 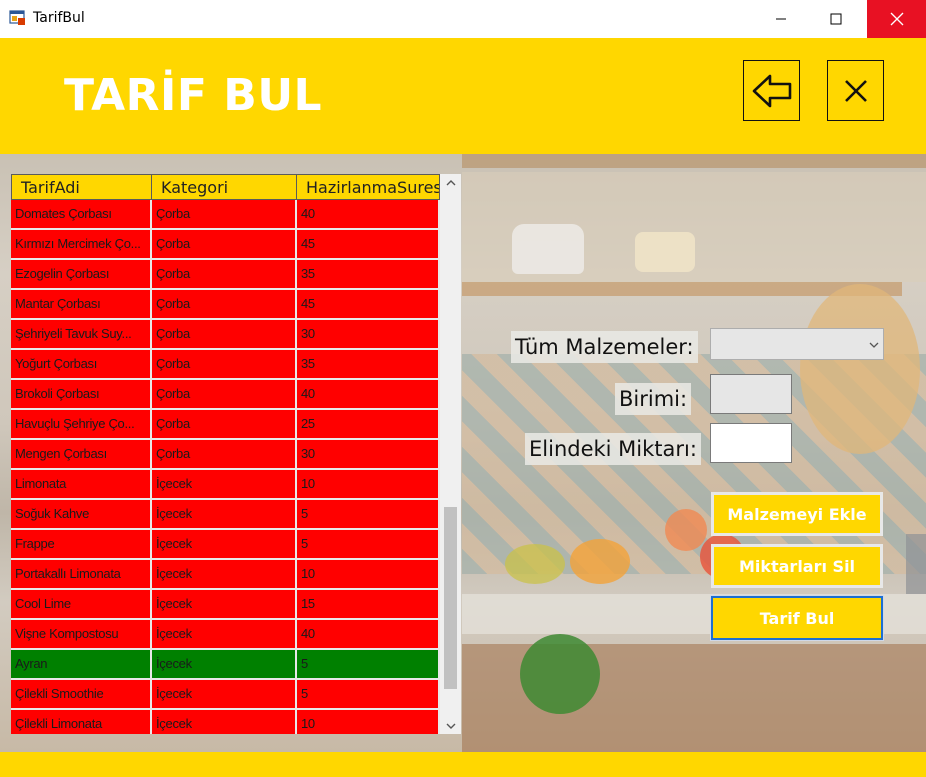 What do you see at coordinates (368, 605) in the screenshot?
I see `cell-hazirlanmasuresi: 15` at bounding box center [368, 605].